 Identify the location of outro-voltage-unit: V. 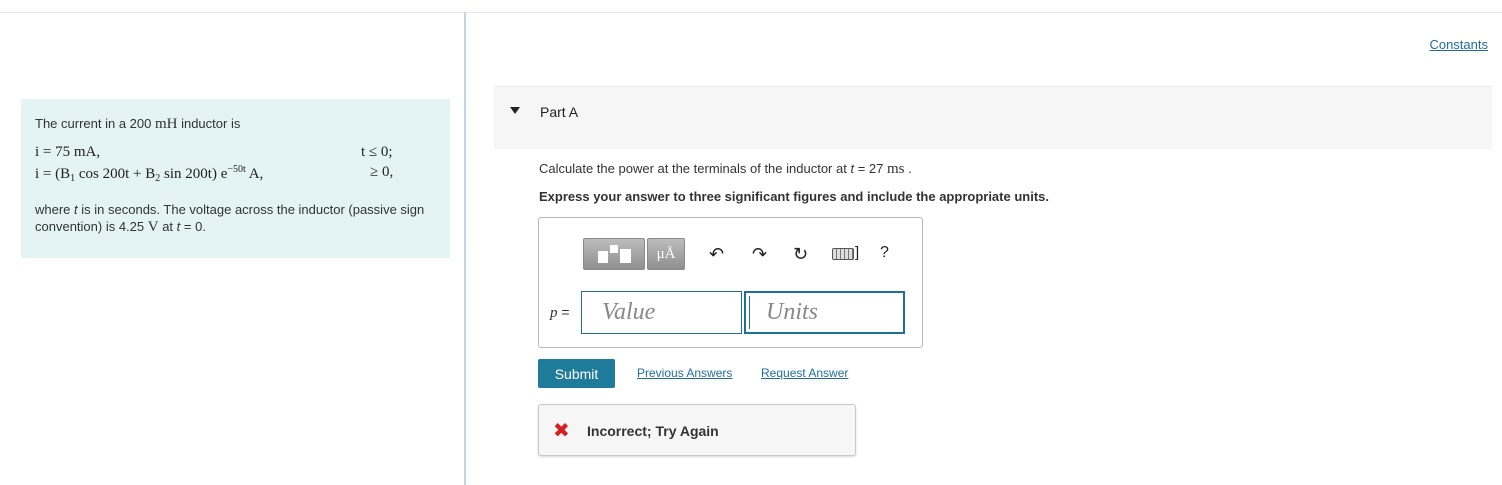
(153, 227).